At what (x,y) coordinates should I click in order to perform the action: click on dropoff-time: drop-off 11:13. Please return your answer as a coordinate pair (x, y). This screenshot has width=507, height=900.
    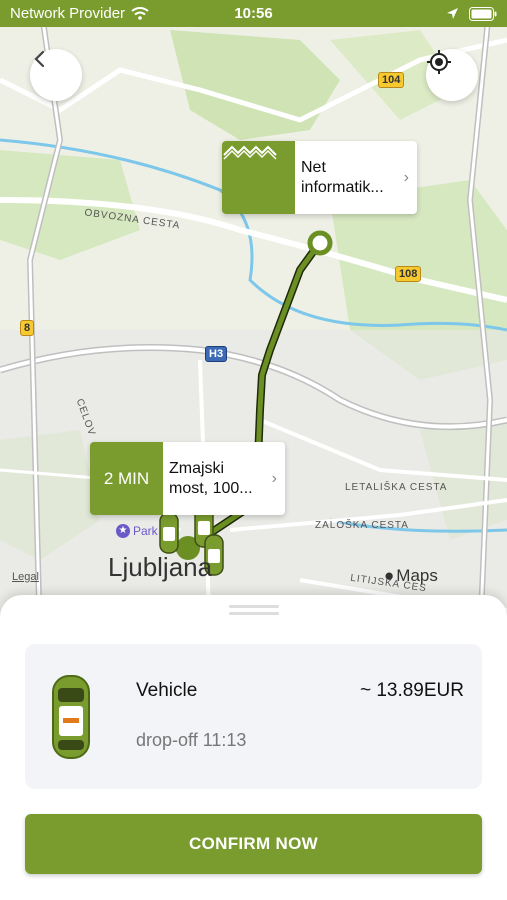
    Looking at the image, I should click on (191, 740).